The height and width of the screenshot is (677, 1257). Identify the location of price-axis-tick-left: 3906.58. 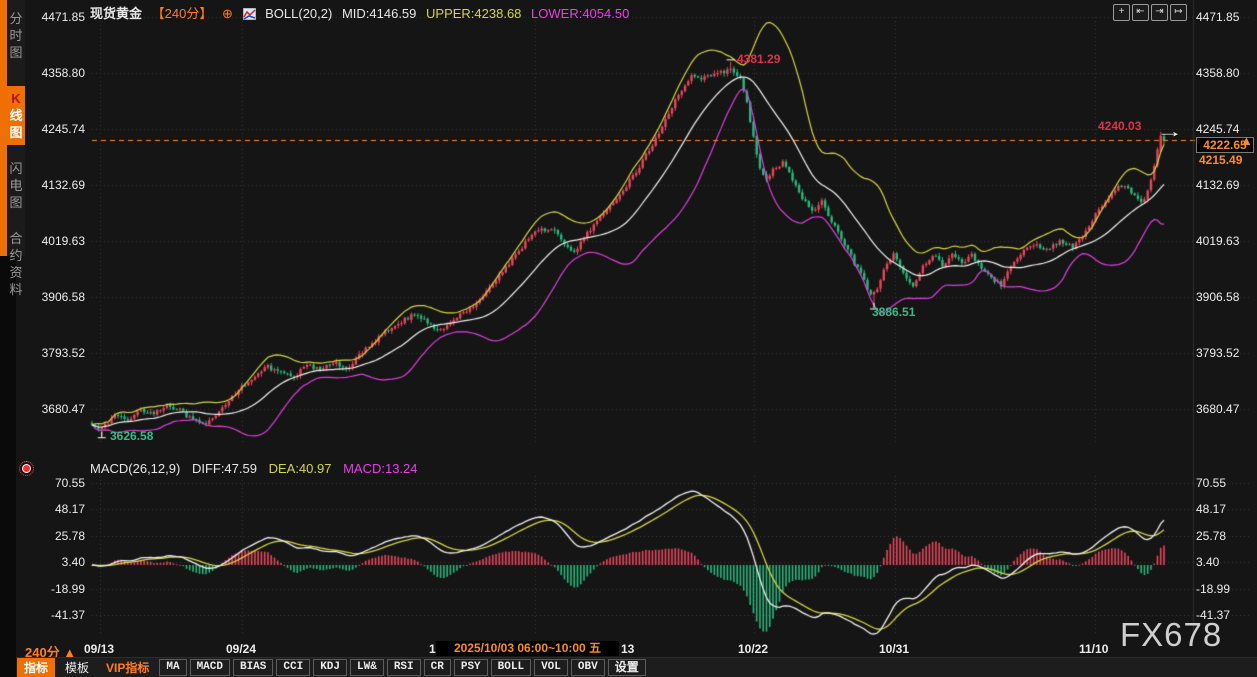
(63, 297).